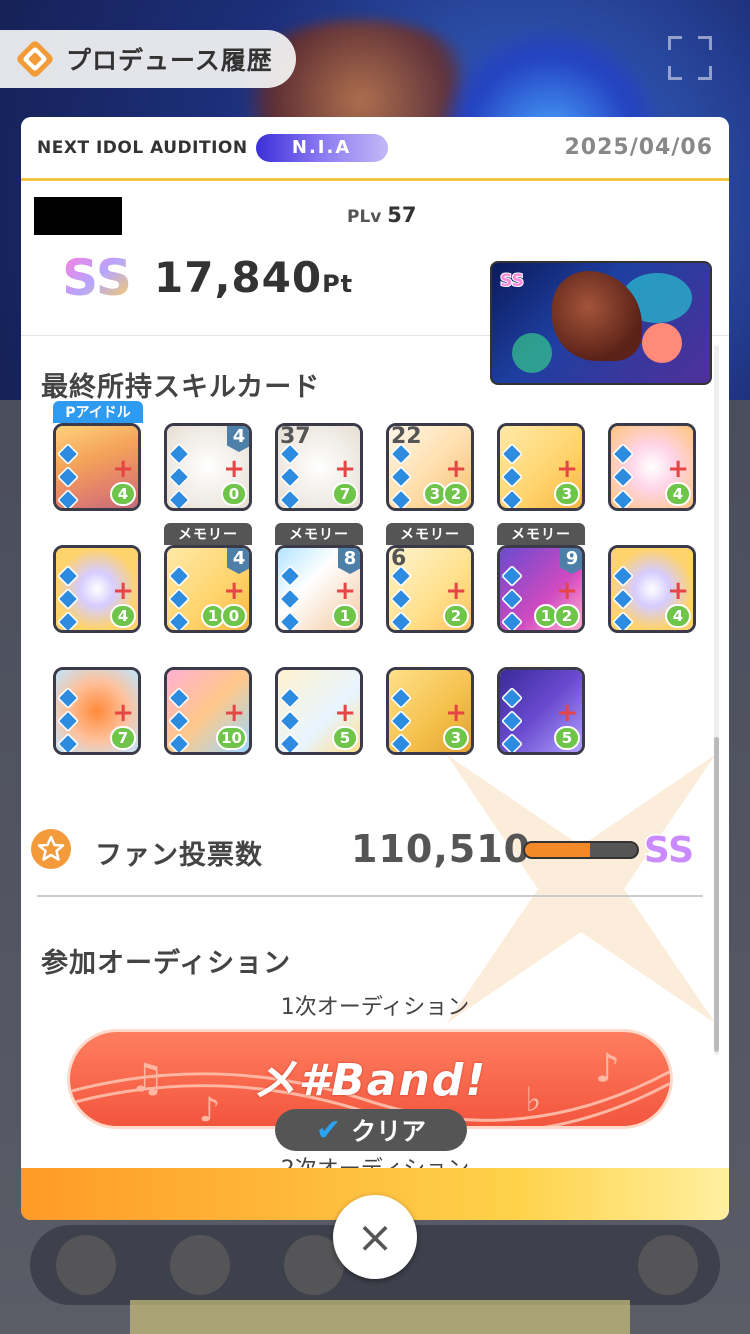 The height and width of the screenshot is (1334, 750). I want to click on skill-cards-title: 最終所持スキルカード, so click(181, 387).